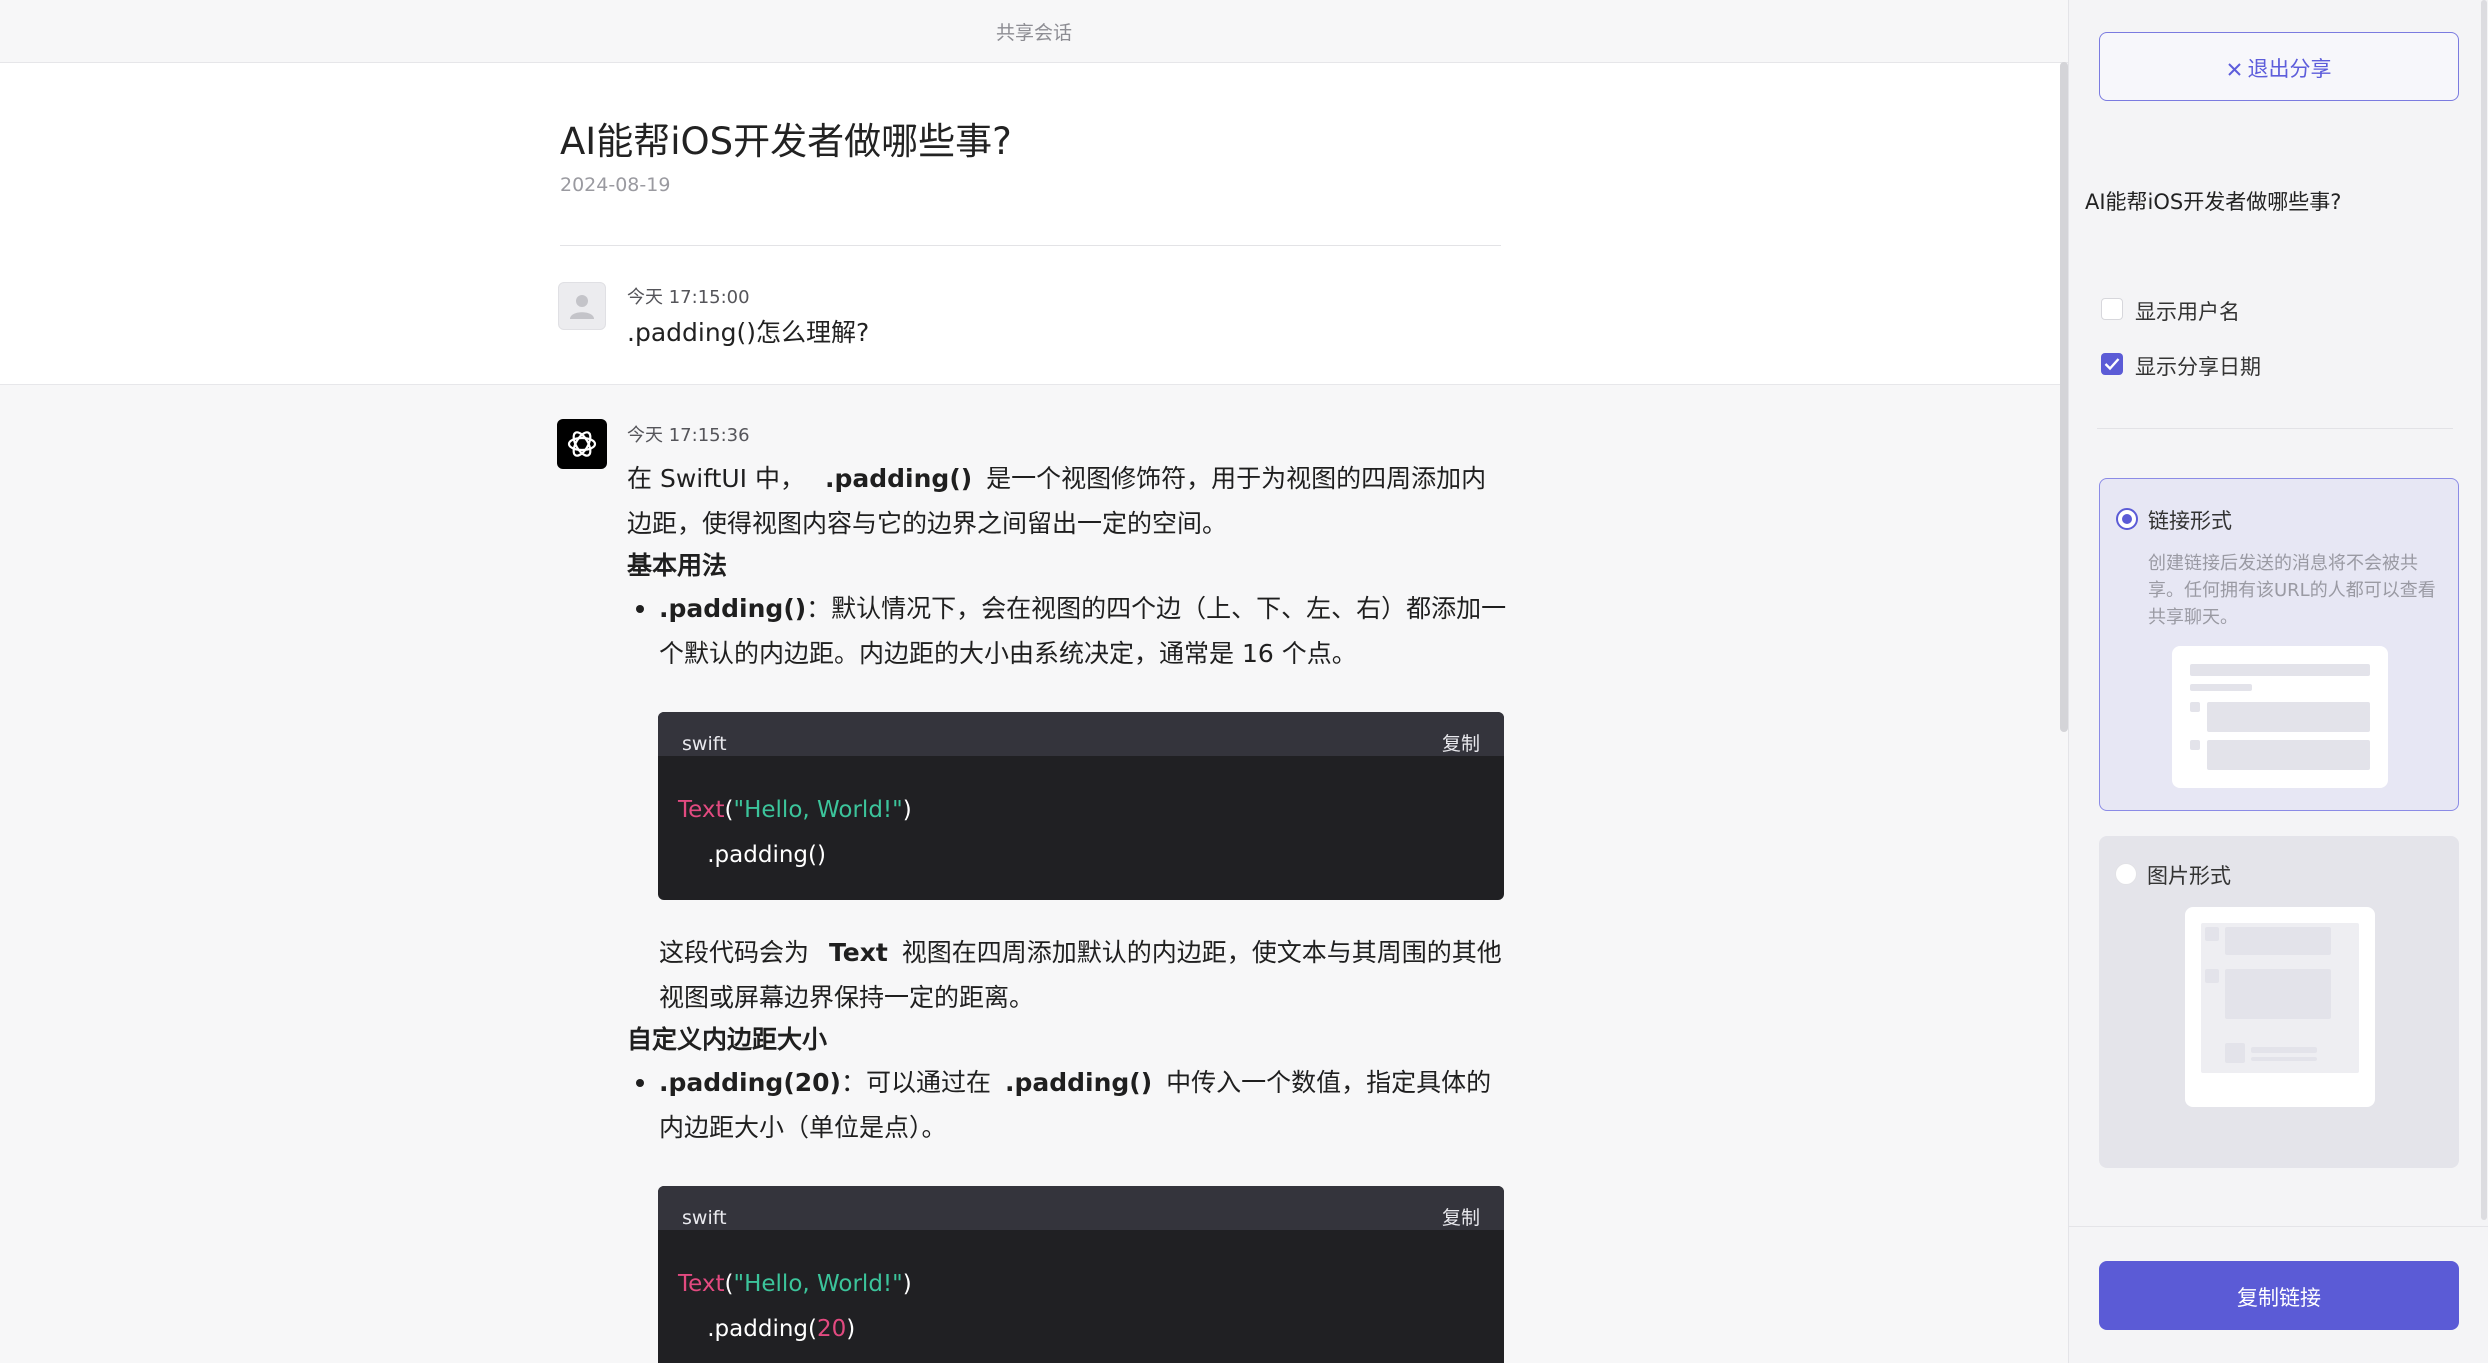 The width and height of the screenshot is (2488, 1363). I want to click on exit-share-button: 退出分享, so click(2279, 66).